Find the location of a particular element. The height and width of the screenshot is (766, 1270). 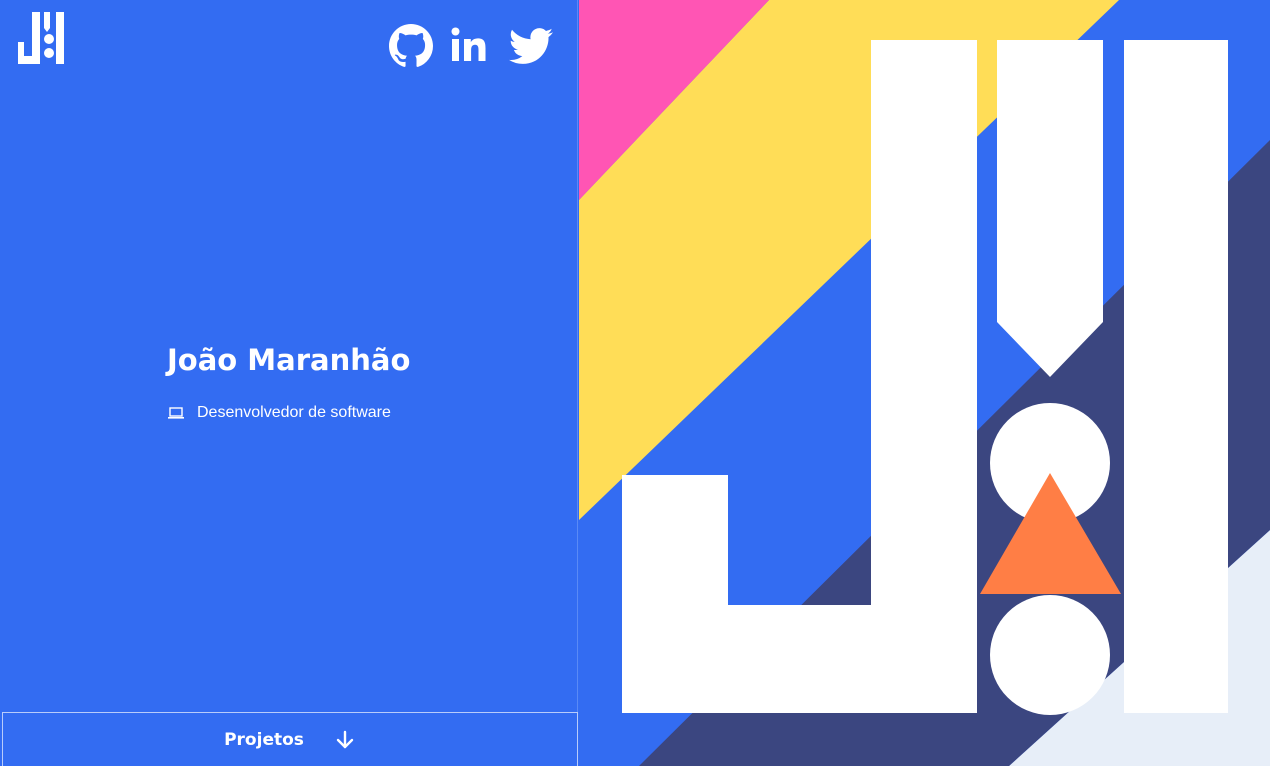

laptop-icon is located at coordinates (176, 413).